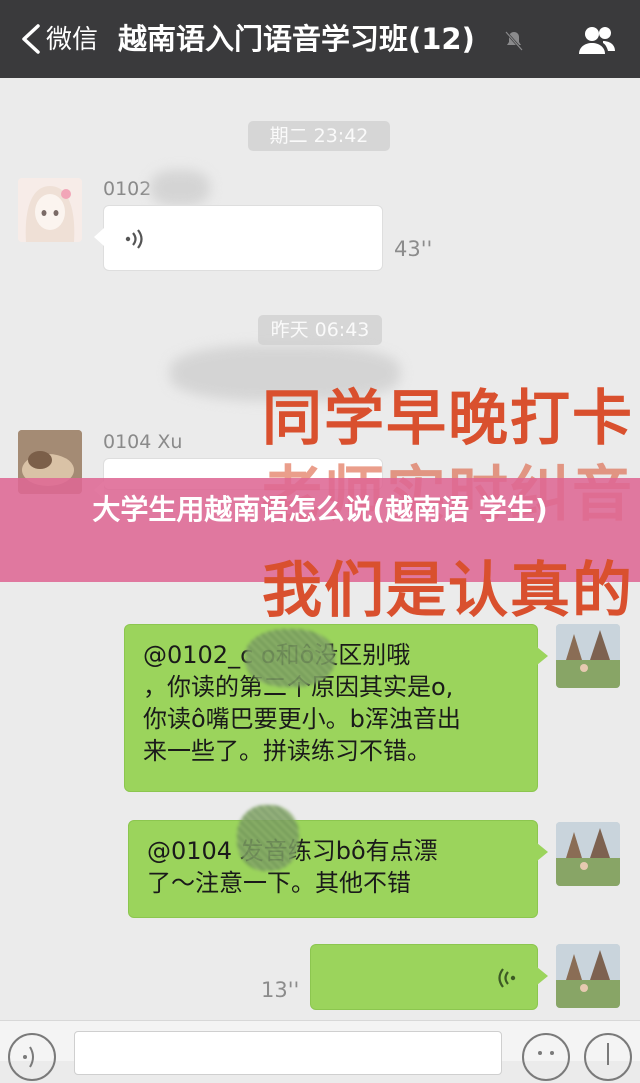 This screenshot has height=1083, width=640. Describe the element at coordinates (296, 39) in the screenshot. I see `chat-title: 越南语入门语音学习班(12)` at that location.